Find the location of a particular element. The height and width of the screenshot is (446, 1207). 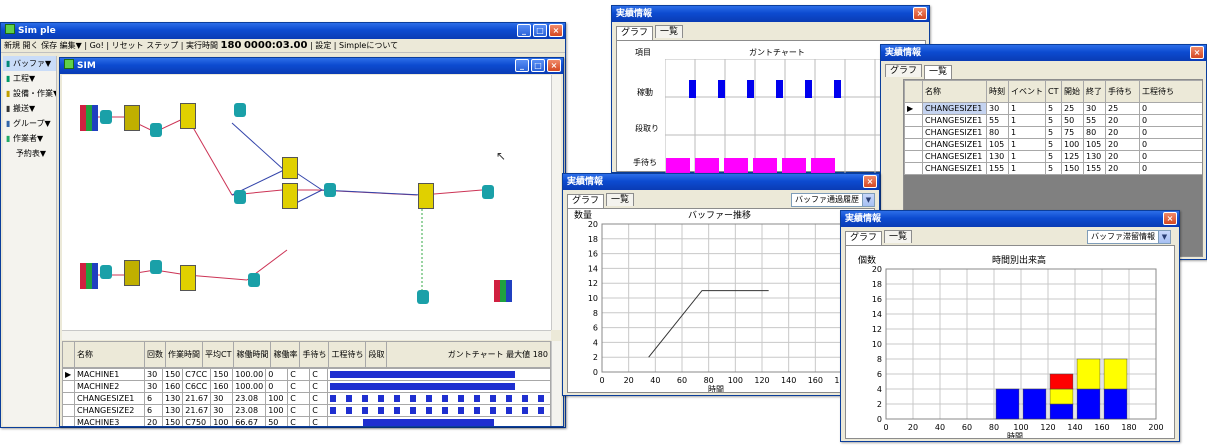

go-button: Go! is located at coordinates (97, 45).